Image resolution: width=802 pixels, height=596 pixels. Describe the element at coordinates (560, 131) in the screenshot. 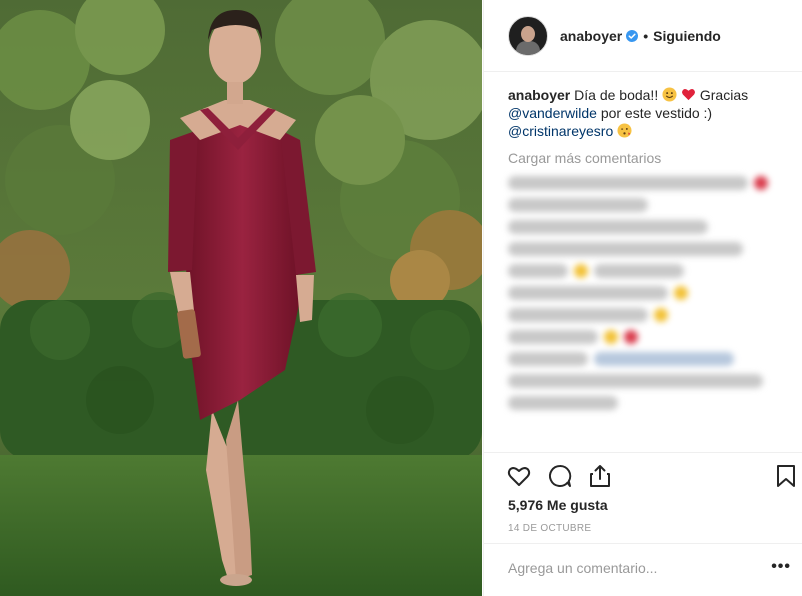

I see `mention-cristinareyesro: @cristinareyesro` at that location.